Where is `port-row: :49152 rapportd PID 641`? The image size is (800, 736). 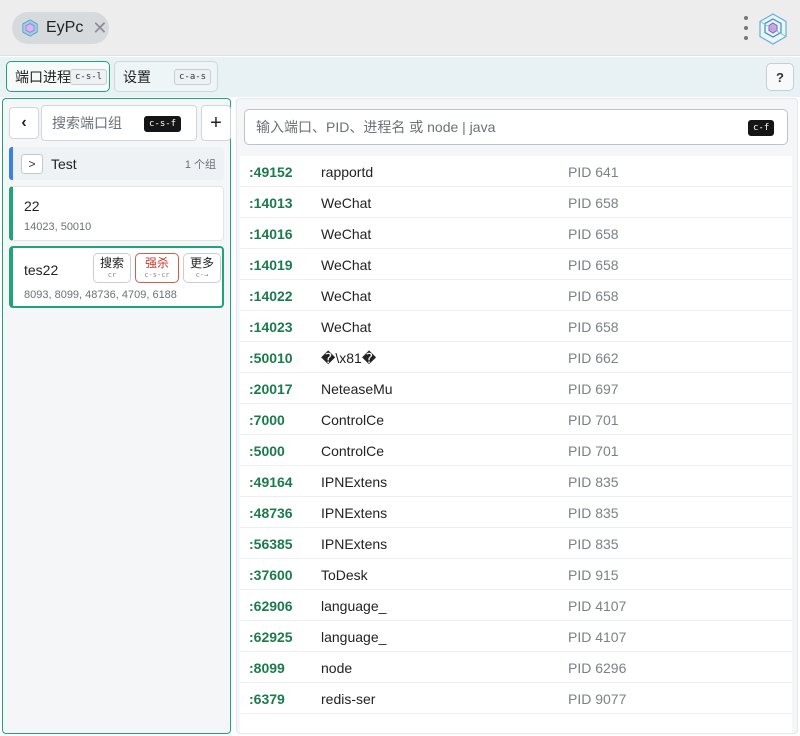
port-row: :49152 rapportd PID 641 is located at coordinates (516, 171).